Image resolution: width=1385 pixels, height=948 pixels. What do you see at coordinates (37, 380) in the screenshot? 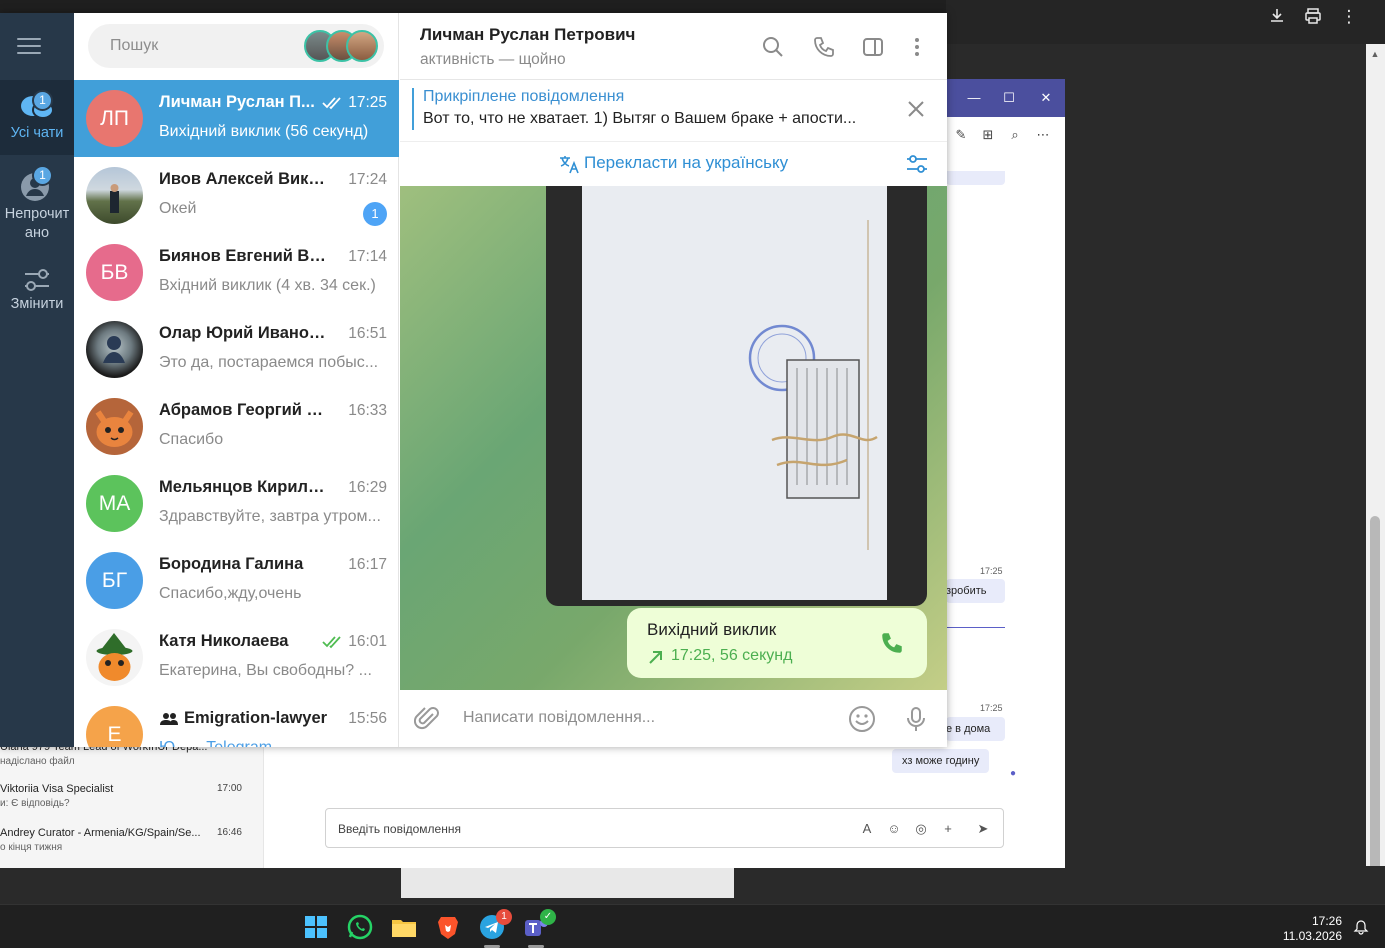
I see `folder-rail: 1 Усі чати 1 Непрочит ано Змінити` at bounding box center [37, 380].